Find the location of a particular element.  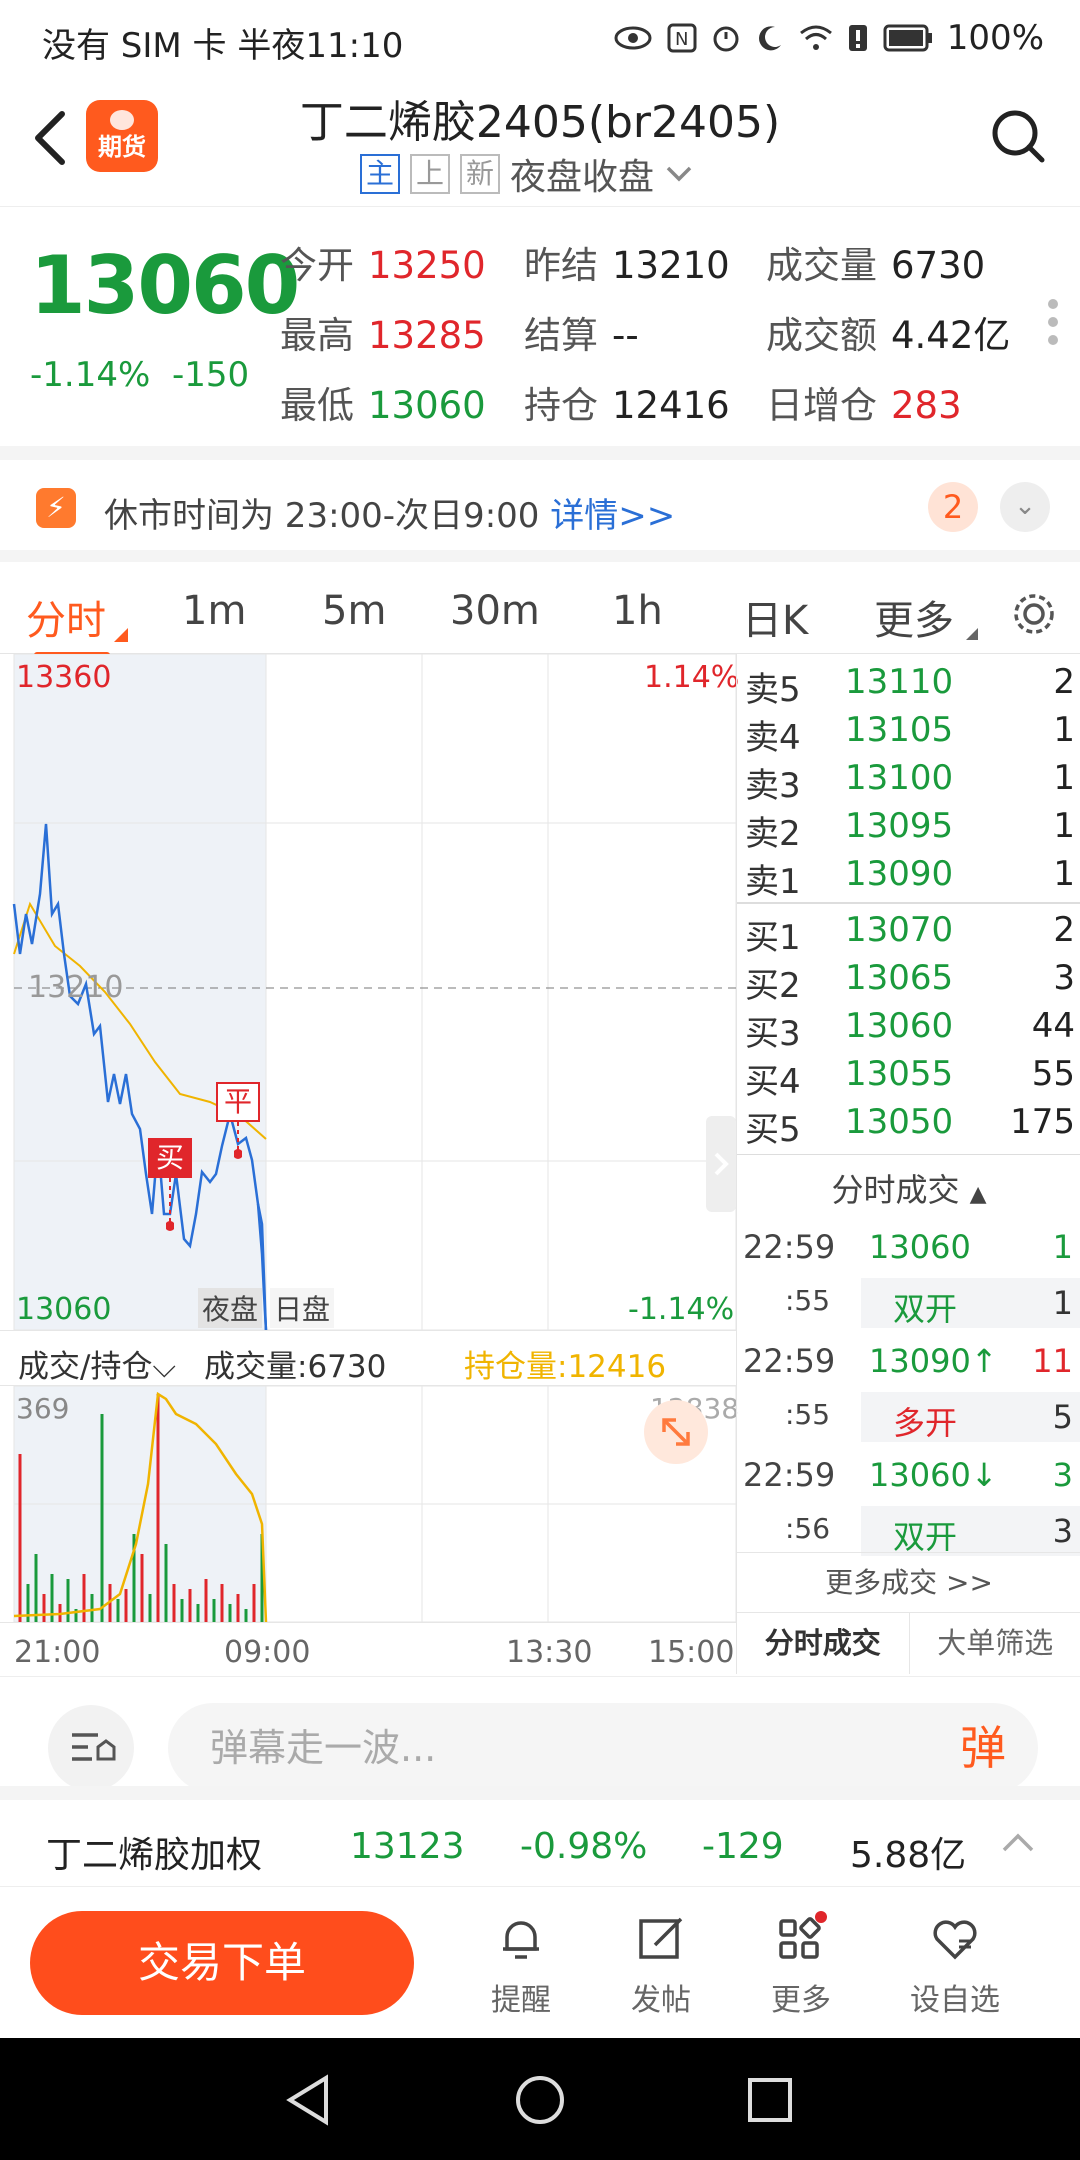

orderbook-collapse-handle is located at coordinates (721, 1164).